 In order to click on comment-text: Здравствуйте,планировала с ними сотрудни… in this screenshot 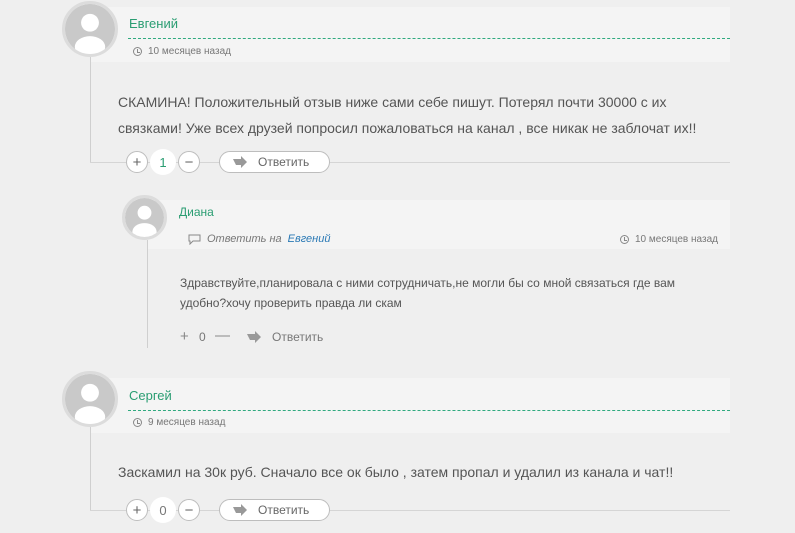, I will do `click(428, 293)`.